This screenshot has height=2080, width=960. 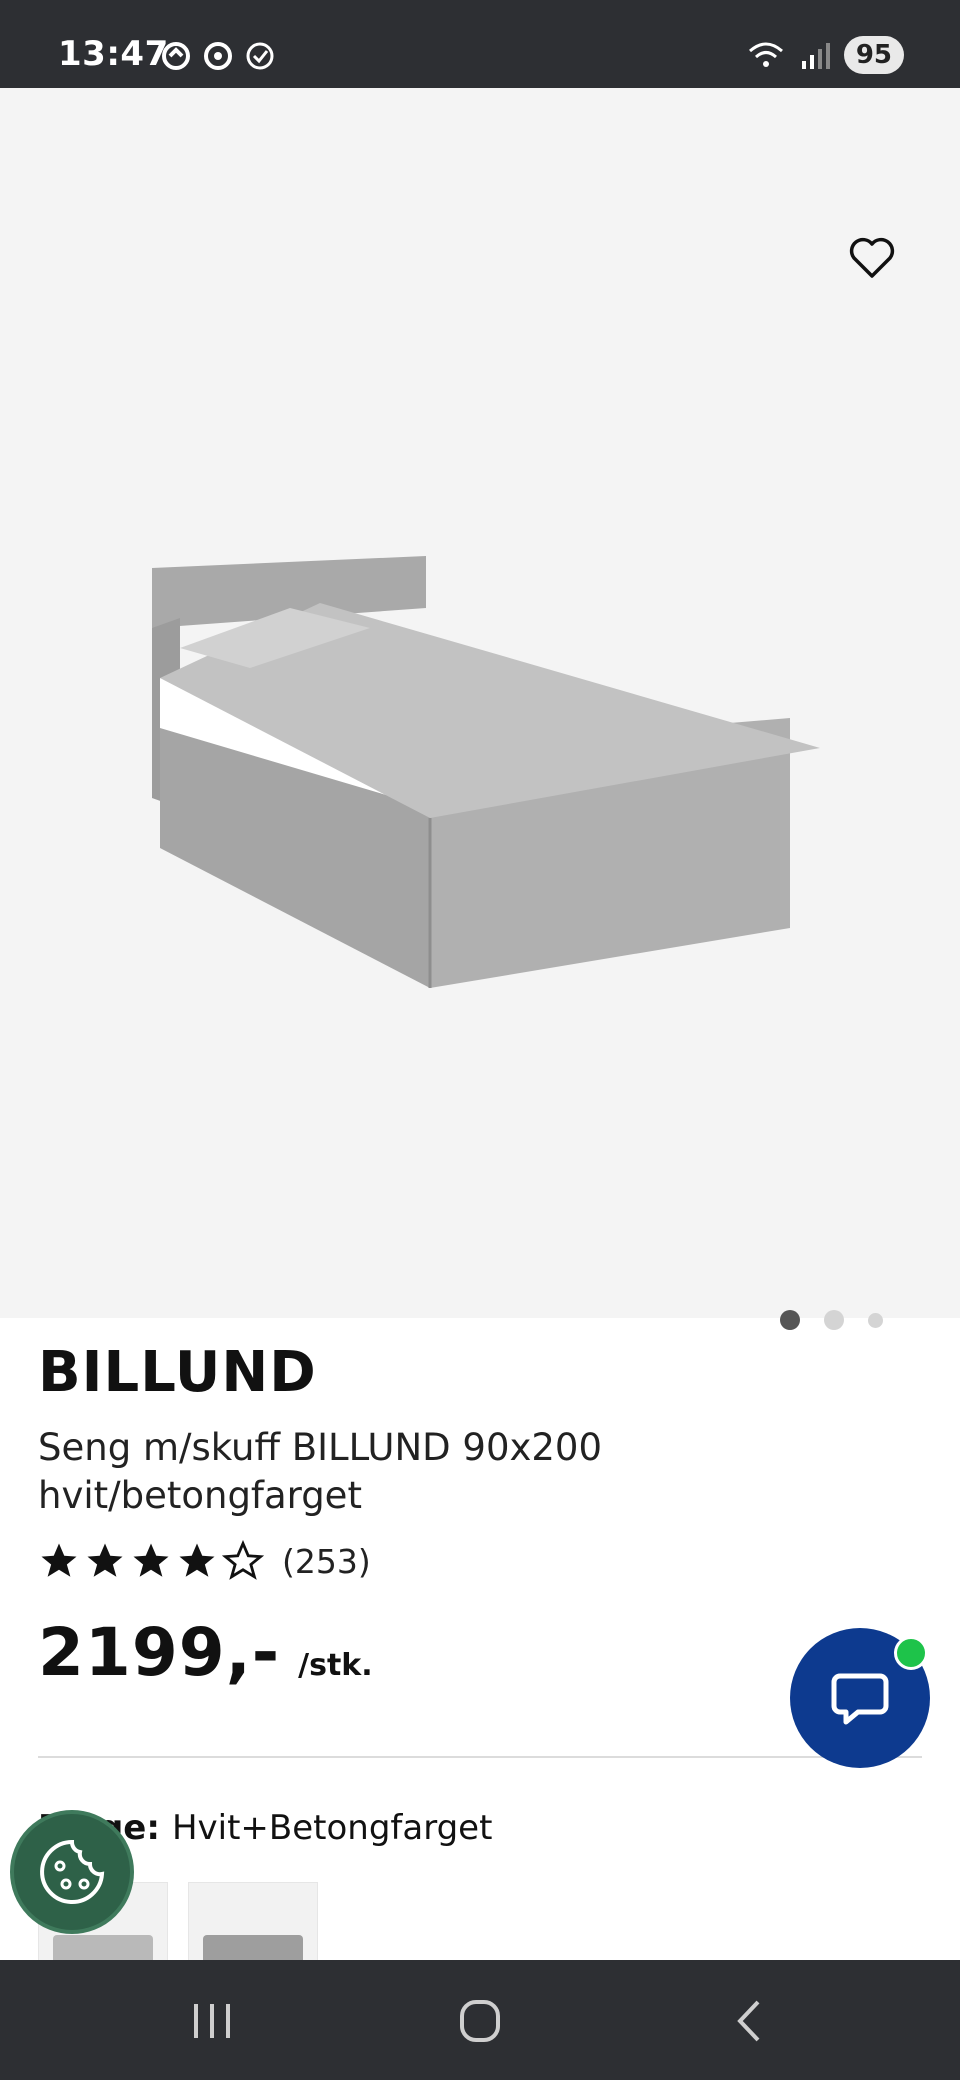 I want to click on cookie-settings-button, so click(x=72, y=1872).